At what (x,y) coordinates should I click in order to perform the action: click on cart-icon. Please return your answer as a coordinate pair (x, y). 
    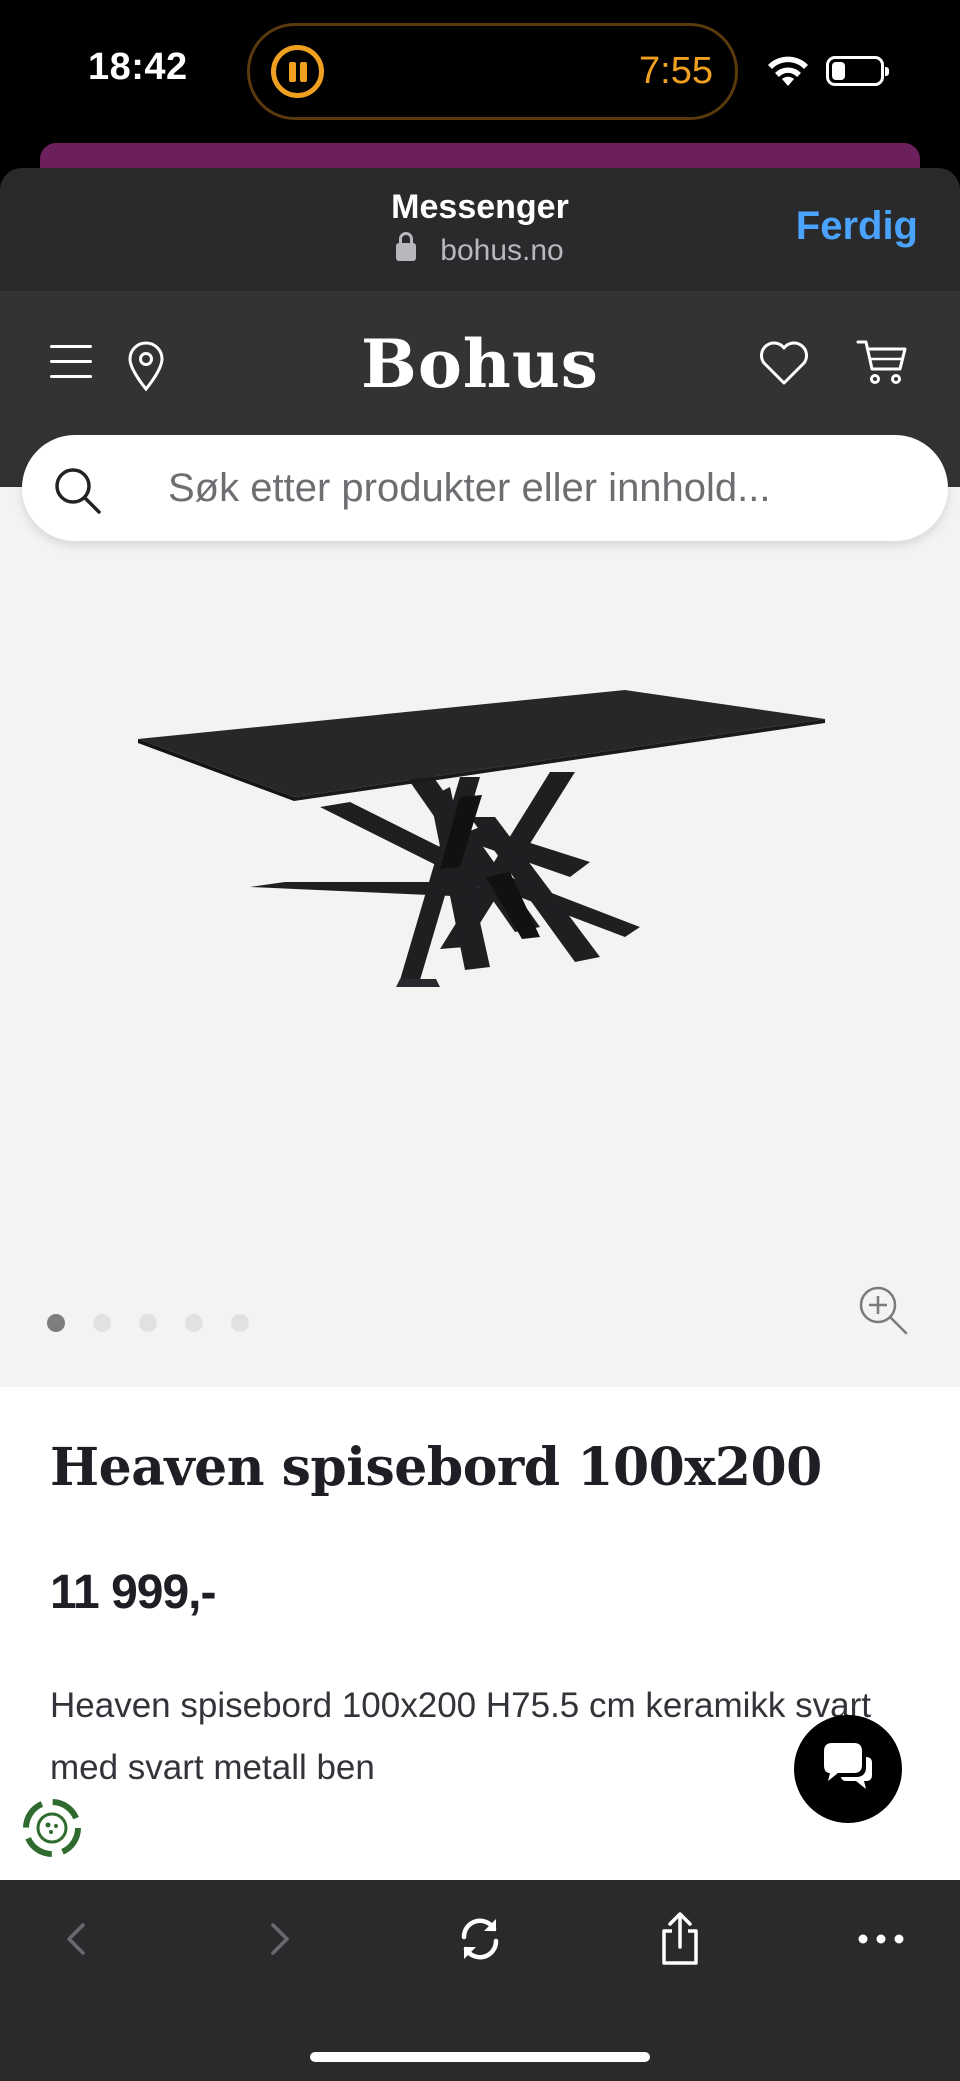
    Looking at the image, I should click on (882, 362).